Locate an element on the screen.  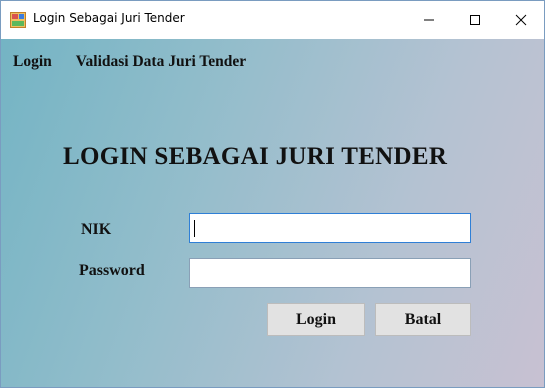
form-heading: LOGIN SEBAGAI JURI TENDER is located at coordinates (255, 156).